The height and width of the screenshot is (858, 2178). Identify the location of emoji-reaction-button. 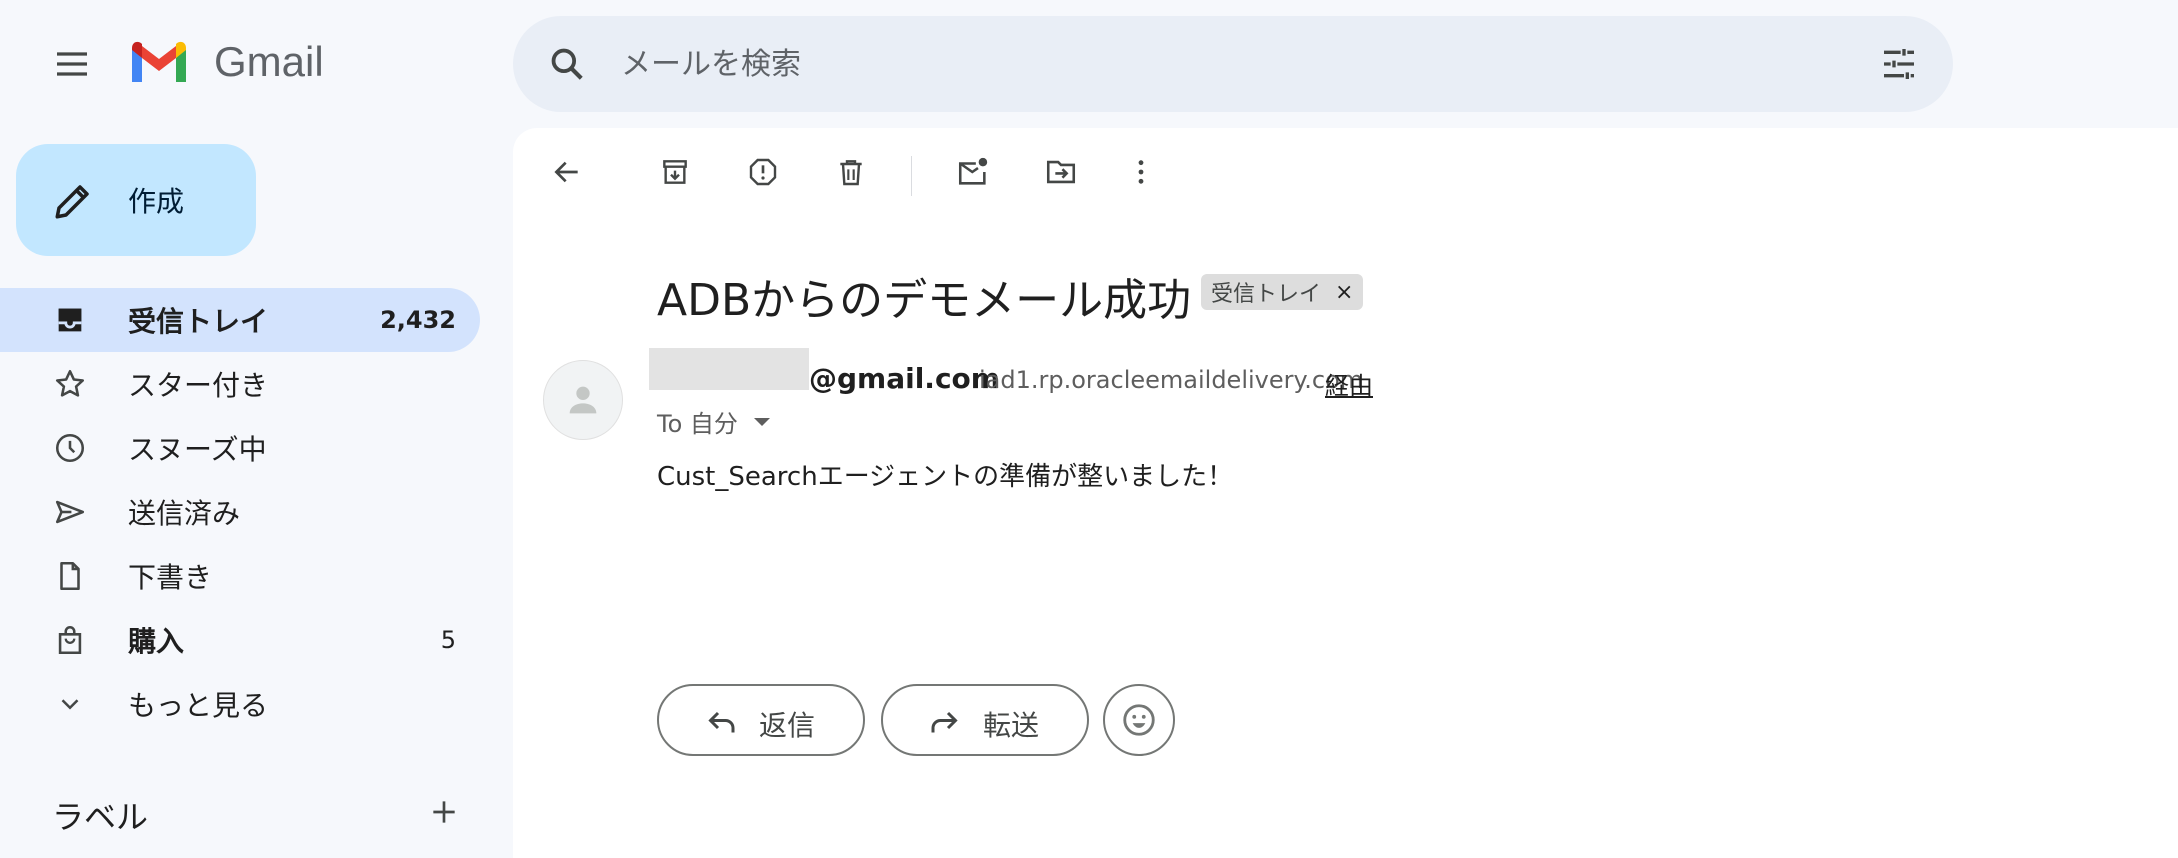
(1139, 720).